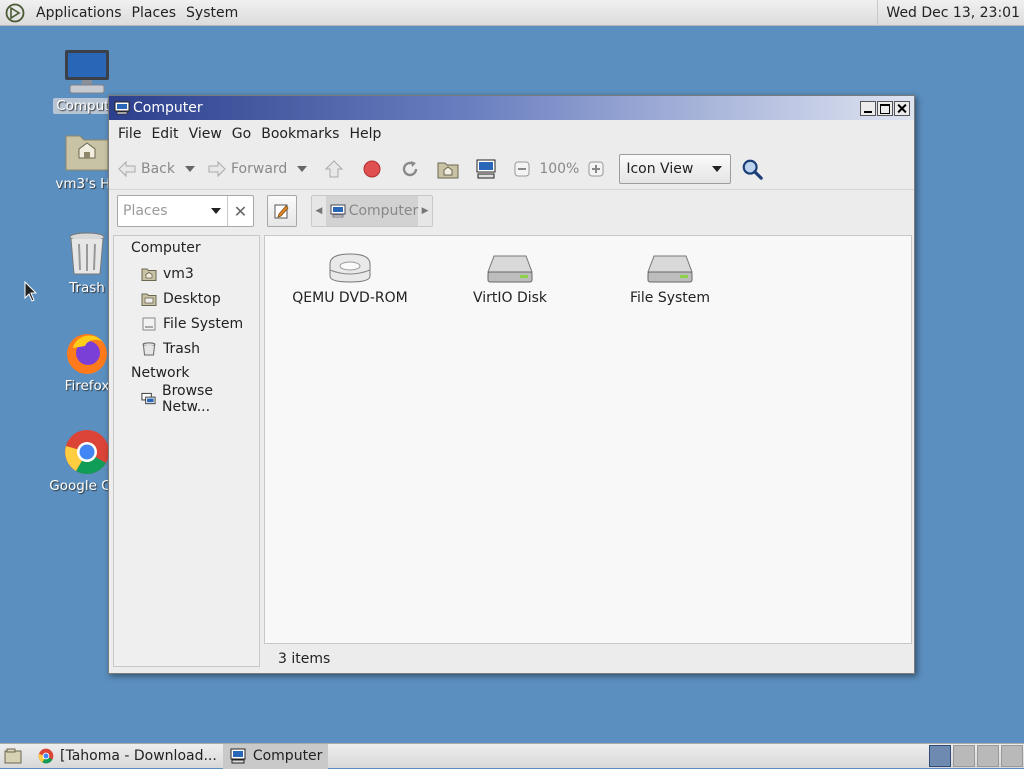 This screenshot has width=1024, height=769. What do you see at coordinates (511, 108) in the screenshot?
I see `window-titlebar: Computer` at bounding box center [511, 108].